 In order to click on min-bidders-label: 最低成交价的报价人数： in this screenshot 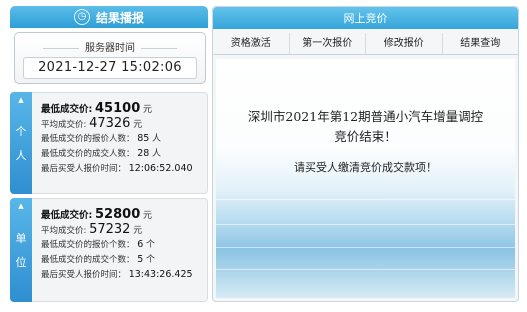, I will do `click(88, 139)`.